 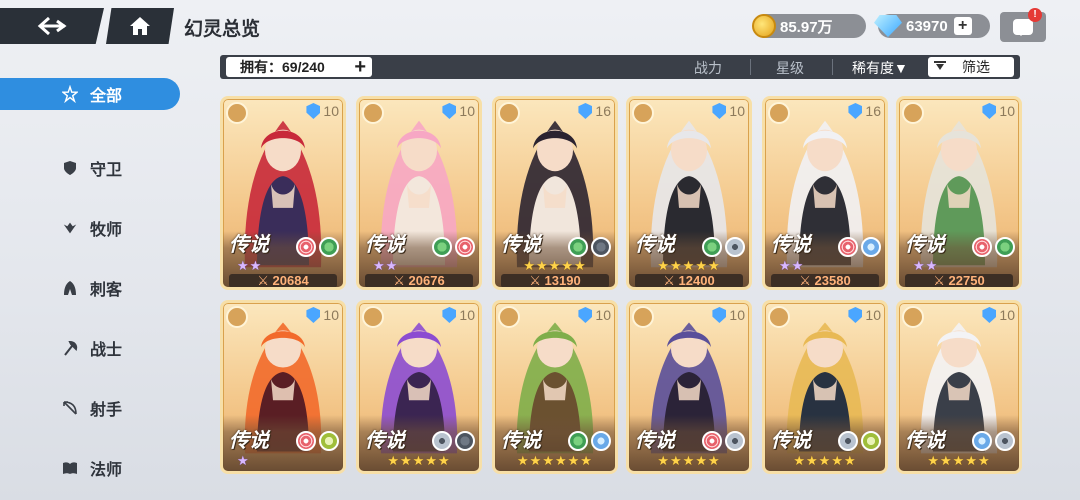 What do you see at coordinates (689, 193) in the screenshot?
I see `hero-card: 10 传说 ★★★★★ ⚔ 12400` at bounding box center [689, 193].